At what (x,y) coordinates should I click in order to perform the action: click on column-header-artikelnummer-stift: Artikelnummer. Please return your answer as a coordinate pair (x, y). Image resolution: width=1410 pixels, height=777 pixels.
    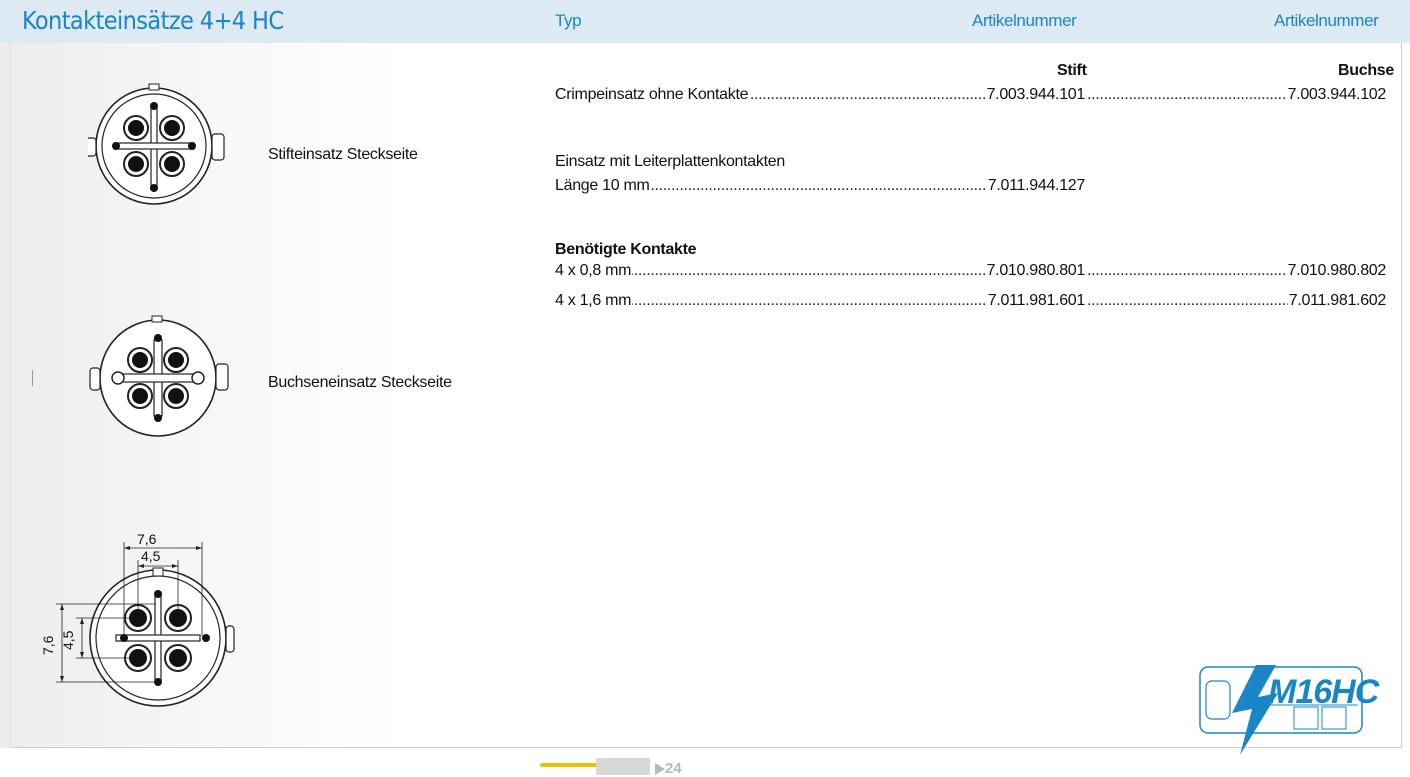
    Looking at the image, I should click on (1024, 20).